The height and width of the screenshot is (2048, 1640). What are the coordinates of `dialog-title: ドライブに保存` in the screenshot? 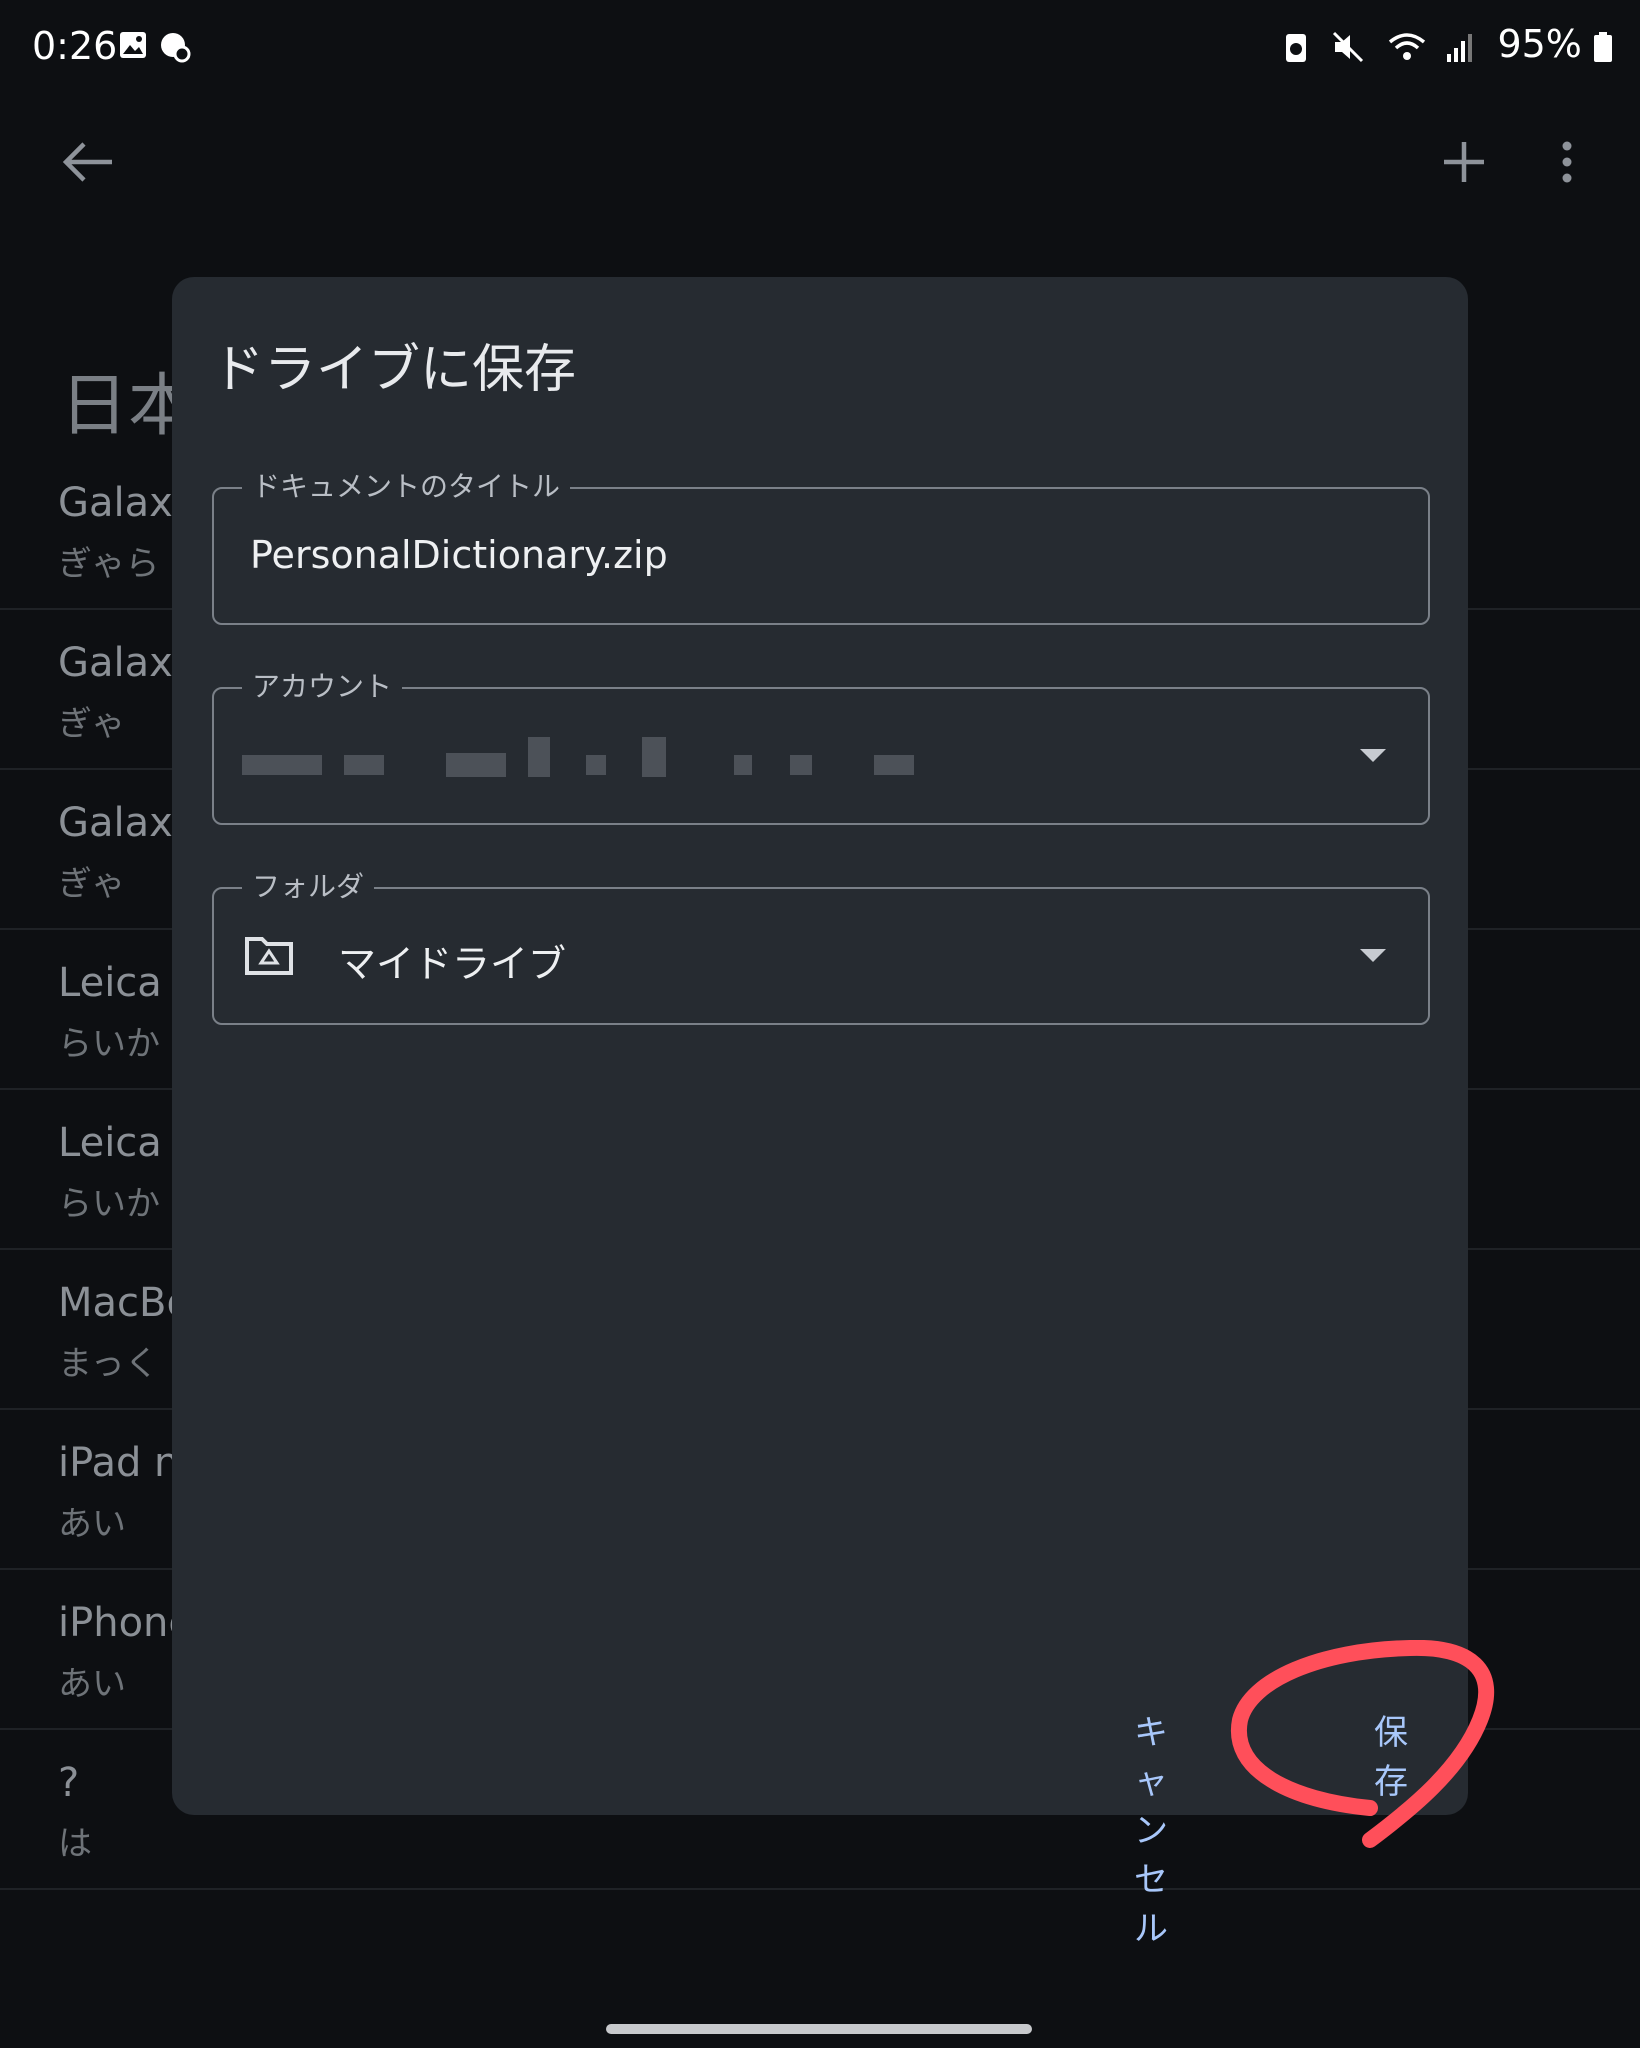 It's located at (394, 370).